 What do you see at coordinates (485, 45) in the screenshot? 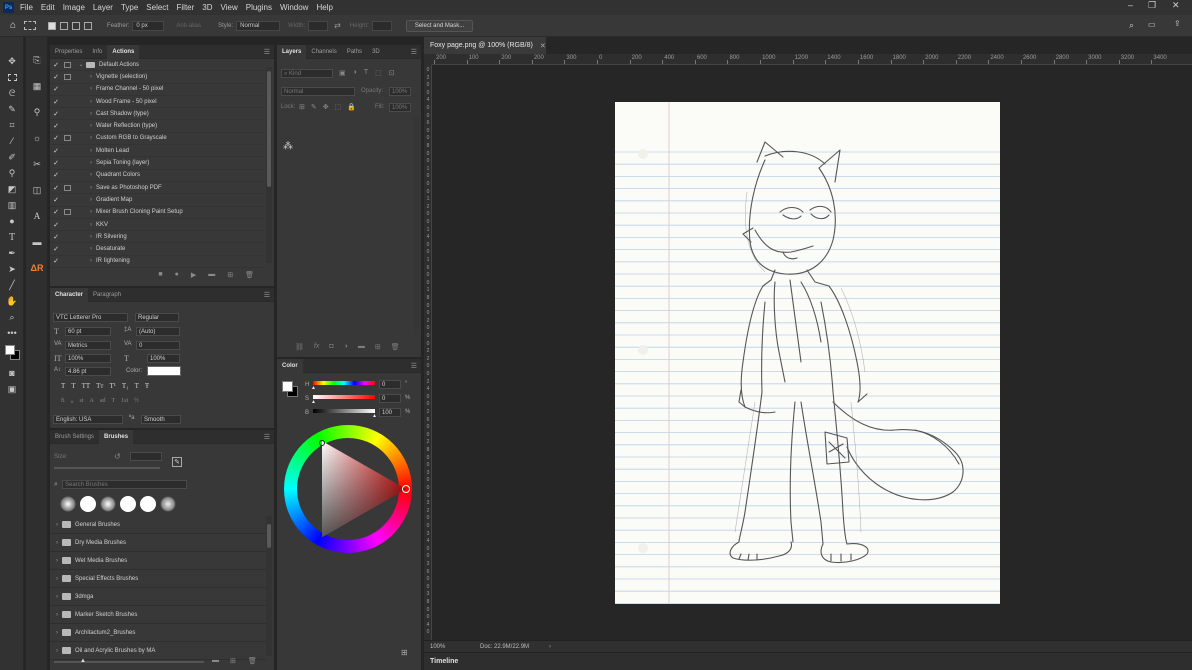
I see `document-tab: Foxy page.png @ 100% (RGB/8) ✕` at bounding box center [485, 45].